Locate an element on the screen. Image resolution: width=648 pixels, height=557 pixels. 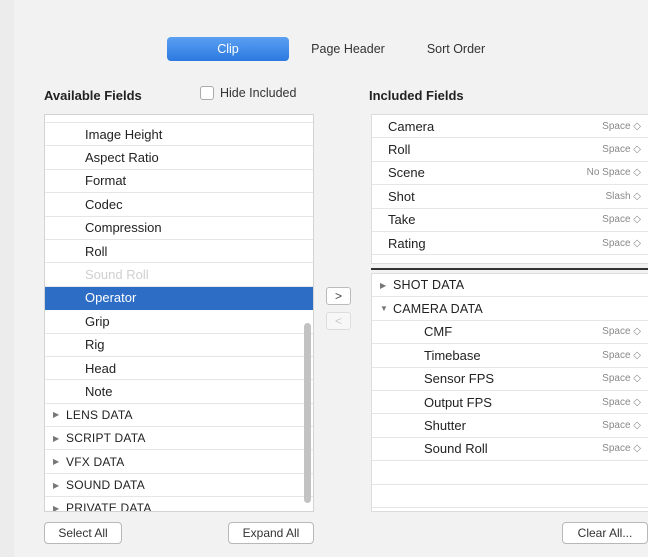
field-name: Camera is located at coordinates (411, 126).